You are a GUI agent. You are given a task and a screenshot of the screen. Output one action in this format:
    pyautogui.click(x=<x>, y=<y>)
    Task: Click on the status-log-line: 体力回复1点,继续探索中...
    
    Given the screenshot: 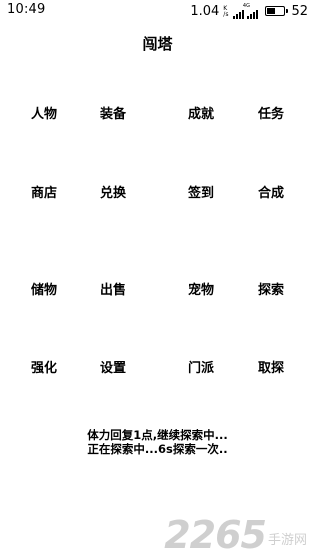 What is the action you would take?
    pyautogui.click(x=157, y=435)
    